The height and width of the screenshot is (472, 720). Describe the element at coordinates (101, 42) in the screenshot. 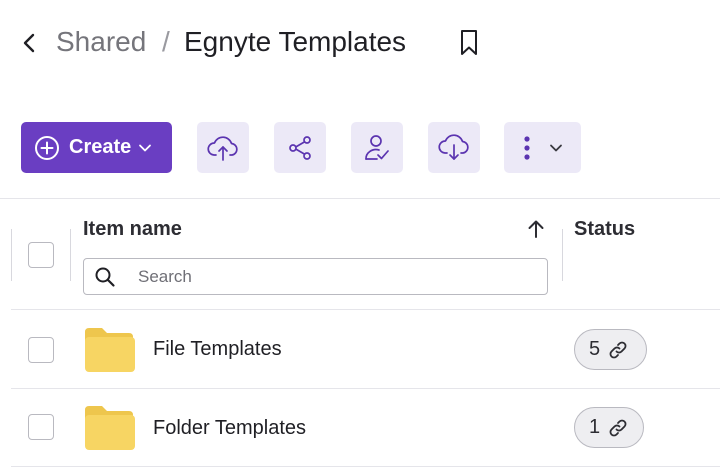

I see `breadcrumb-parent-link: Shared` at that location.